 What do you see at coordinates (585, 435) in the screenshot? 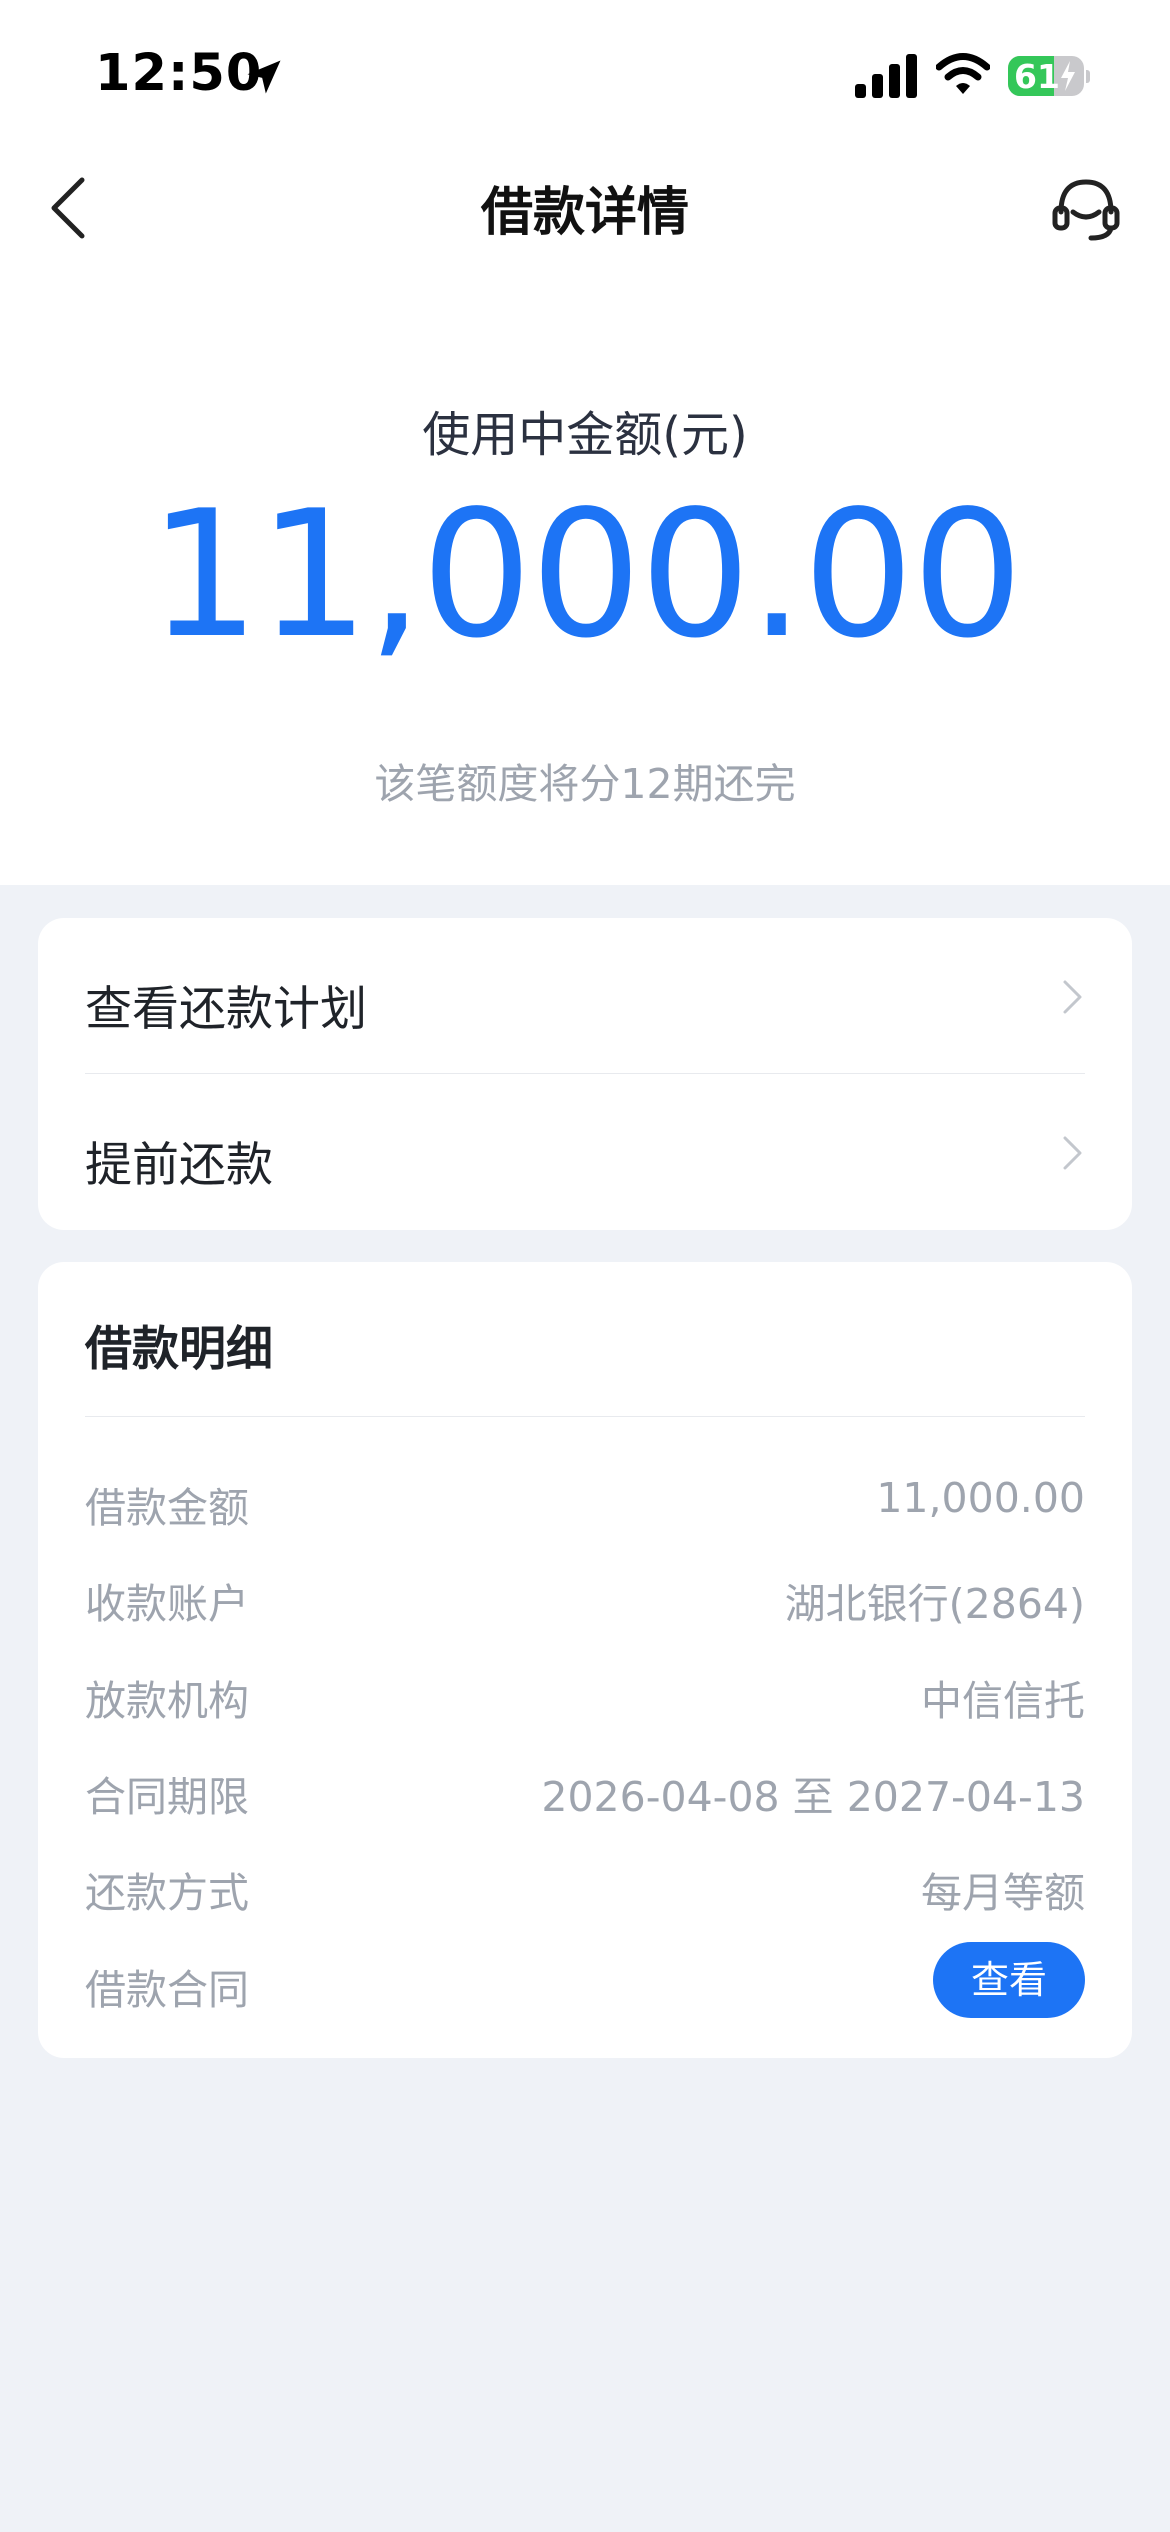
I see `amount-in-use-label: 使用中金额(元)` at bounding box center [585, 435].